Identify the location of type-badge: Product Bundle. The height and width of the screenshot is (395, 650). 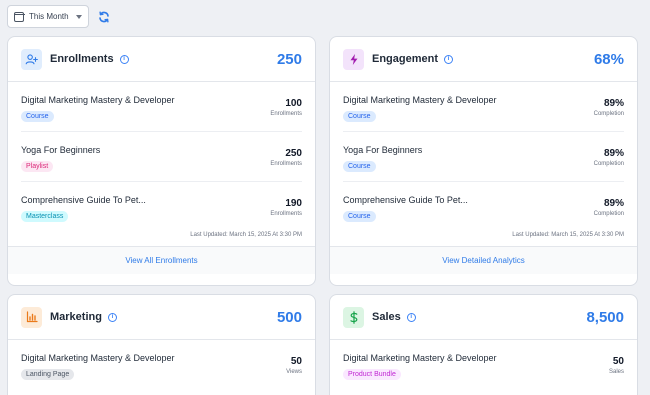
(372, 374).